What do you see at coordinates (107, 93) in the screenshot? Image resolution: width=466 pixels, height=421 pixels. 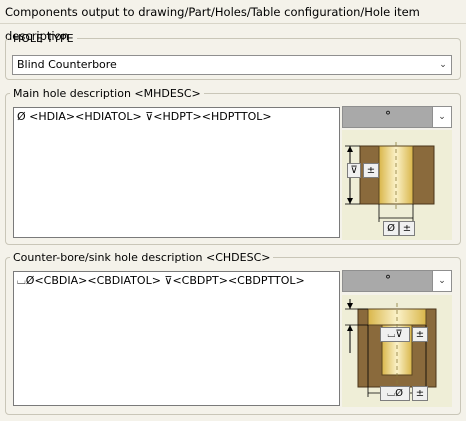 I see `main-hole-legend: Main hole description <MHDESC>` at bounding box center [107, 93].